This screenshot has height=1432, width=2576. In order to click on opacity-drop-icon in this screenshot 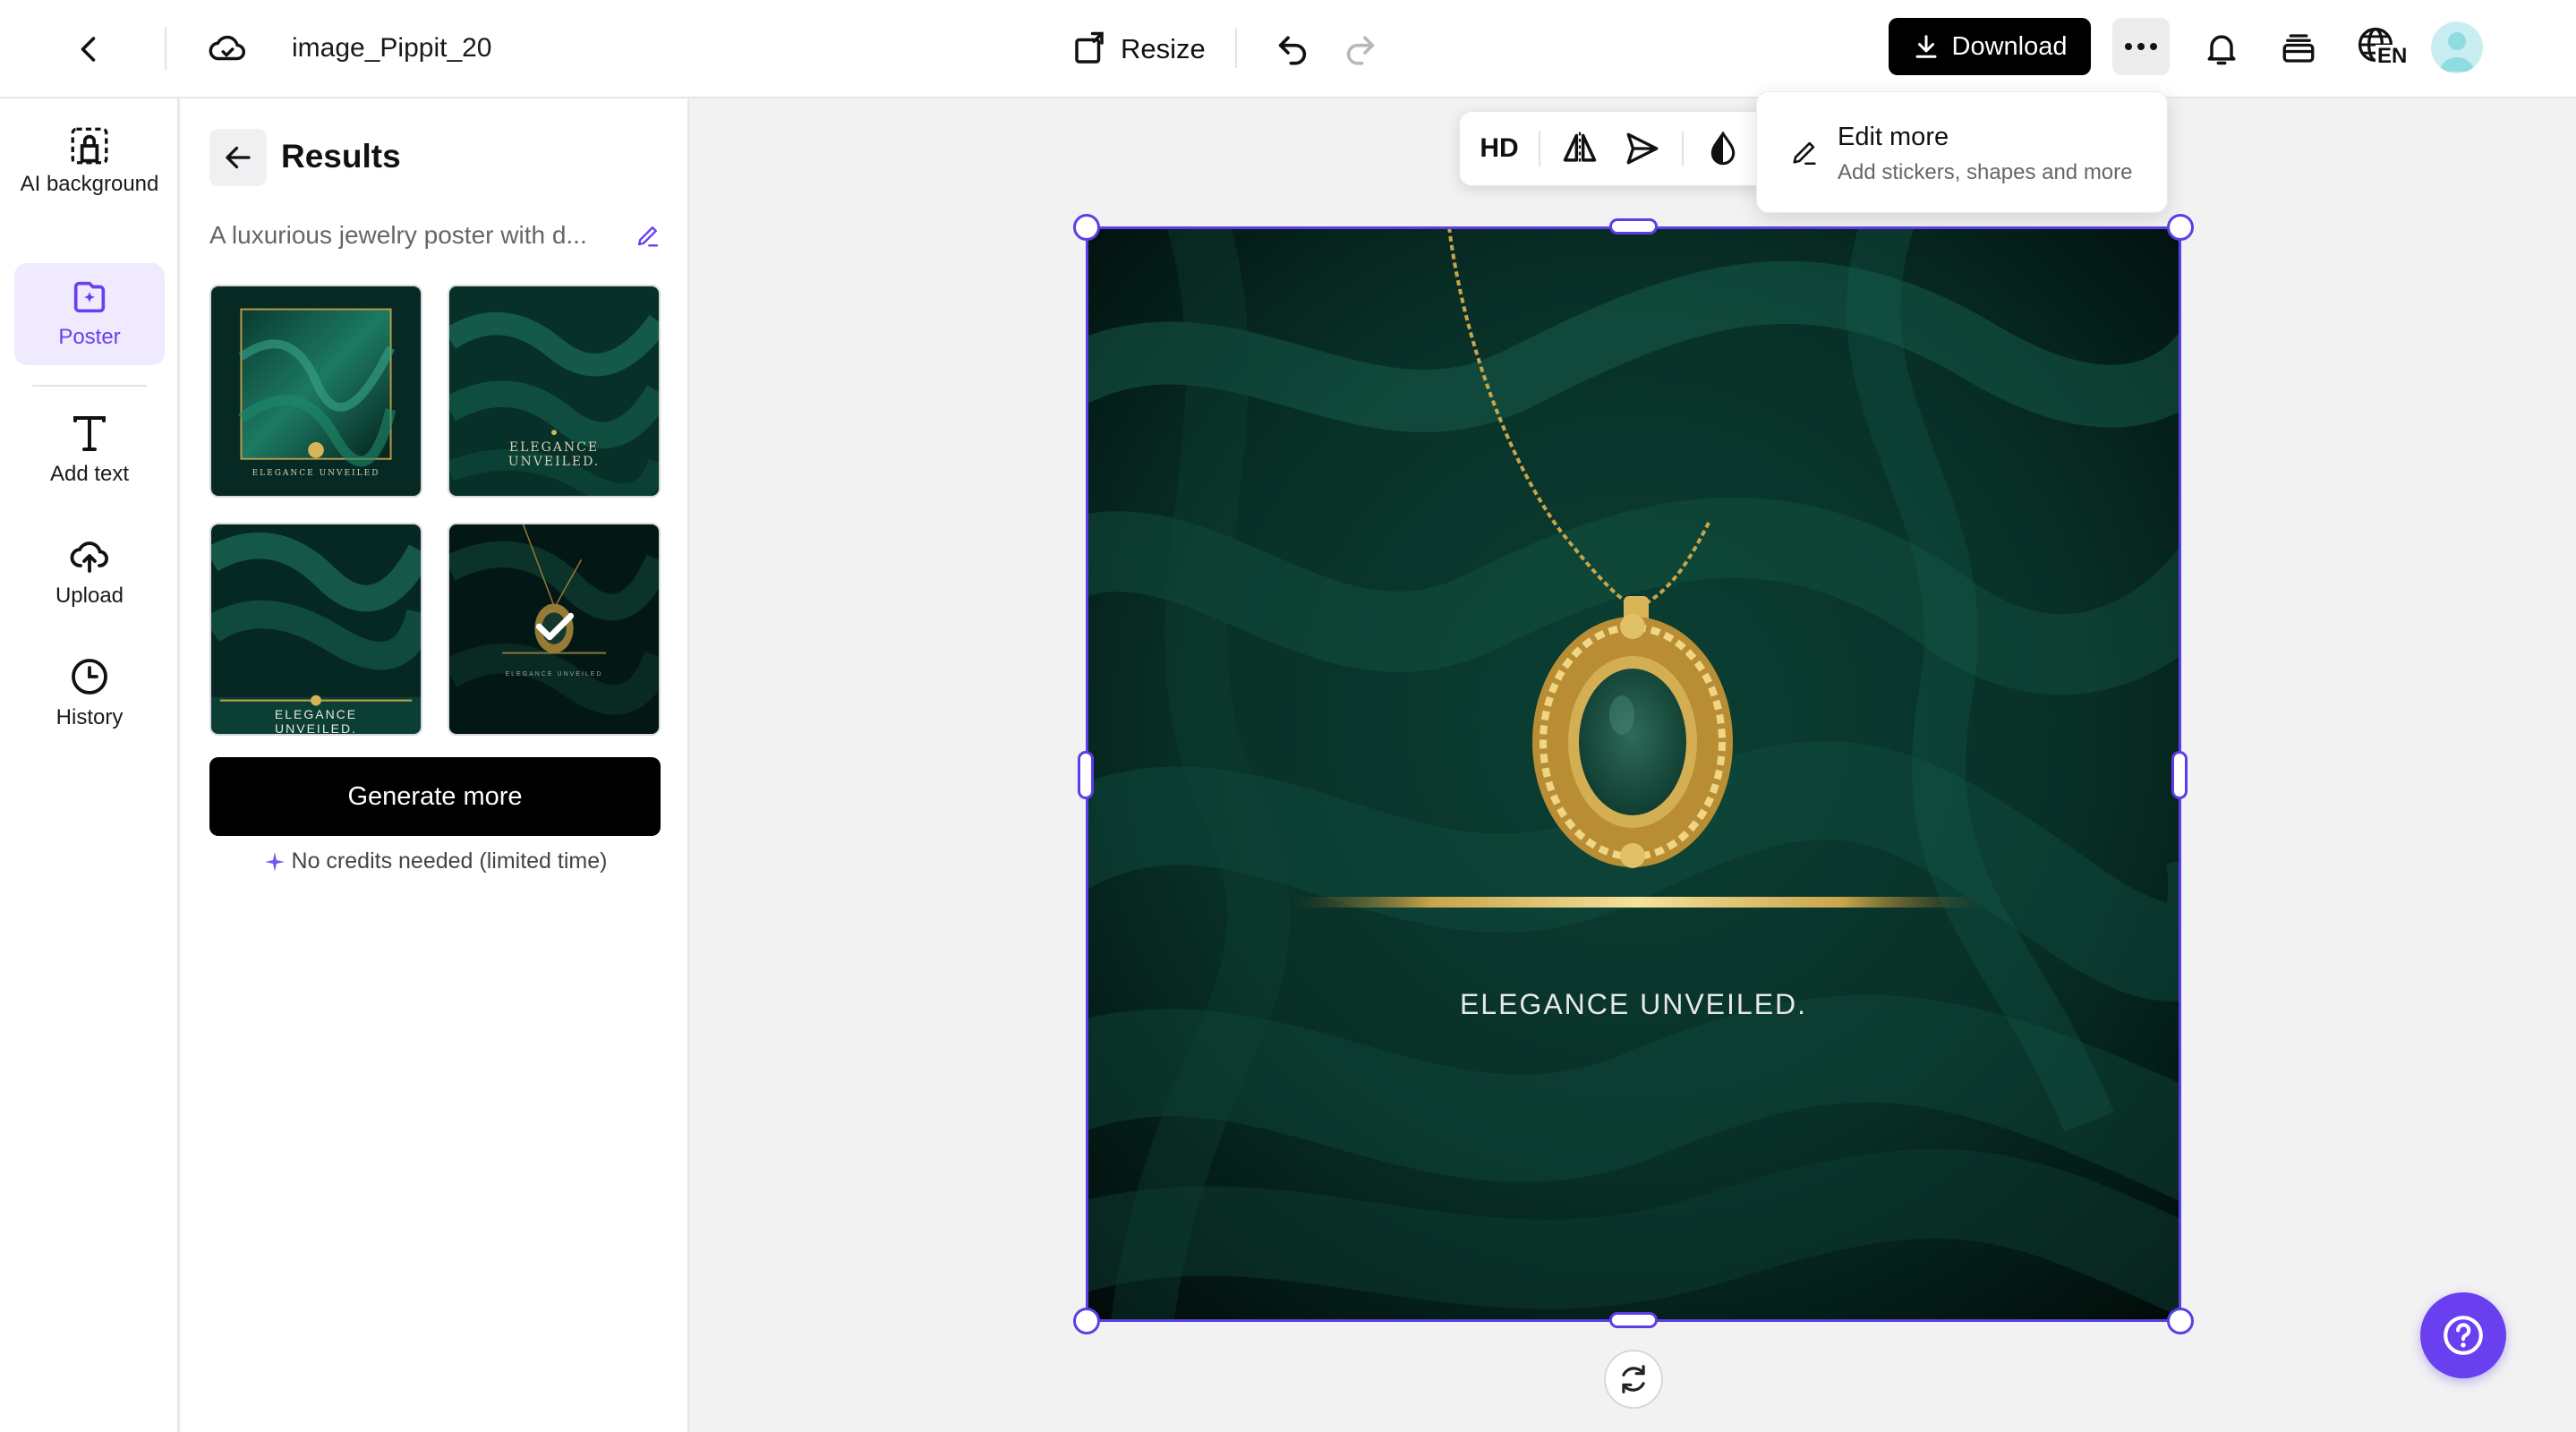, I will do `click(1723, 148)`.